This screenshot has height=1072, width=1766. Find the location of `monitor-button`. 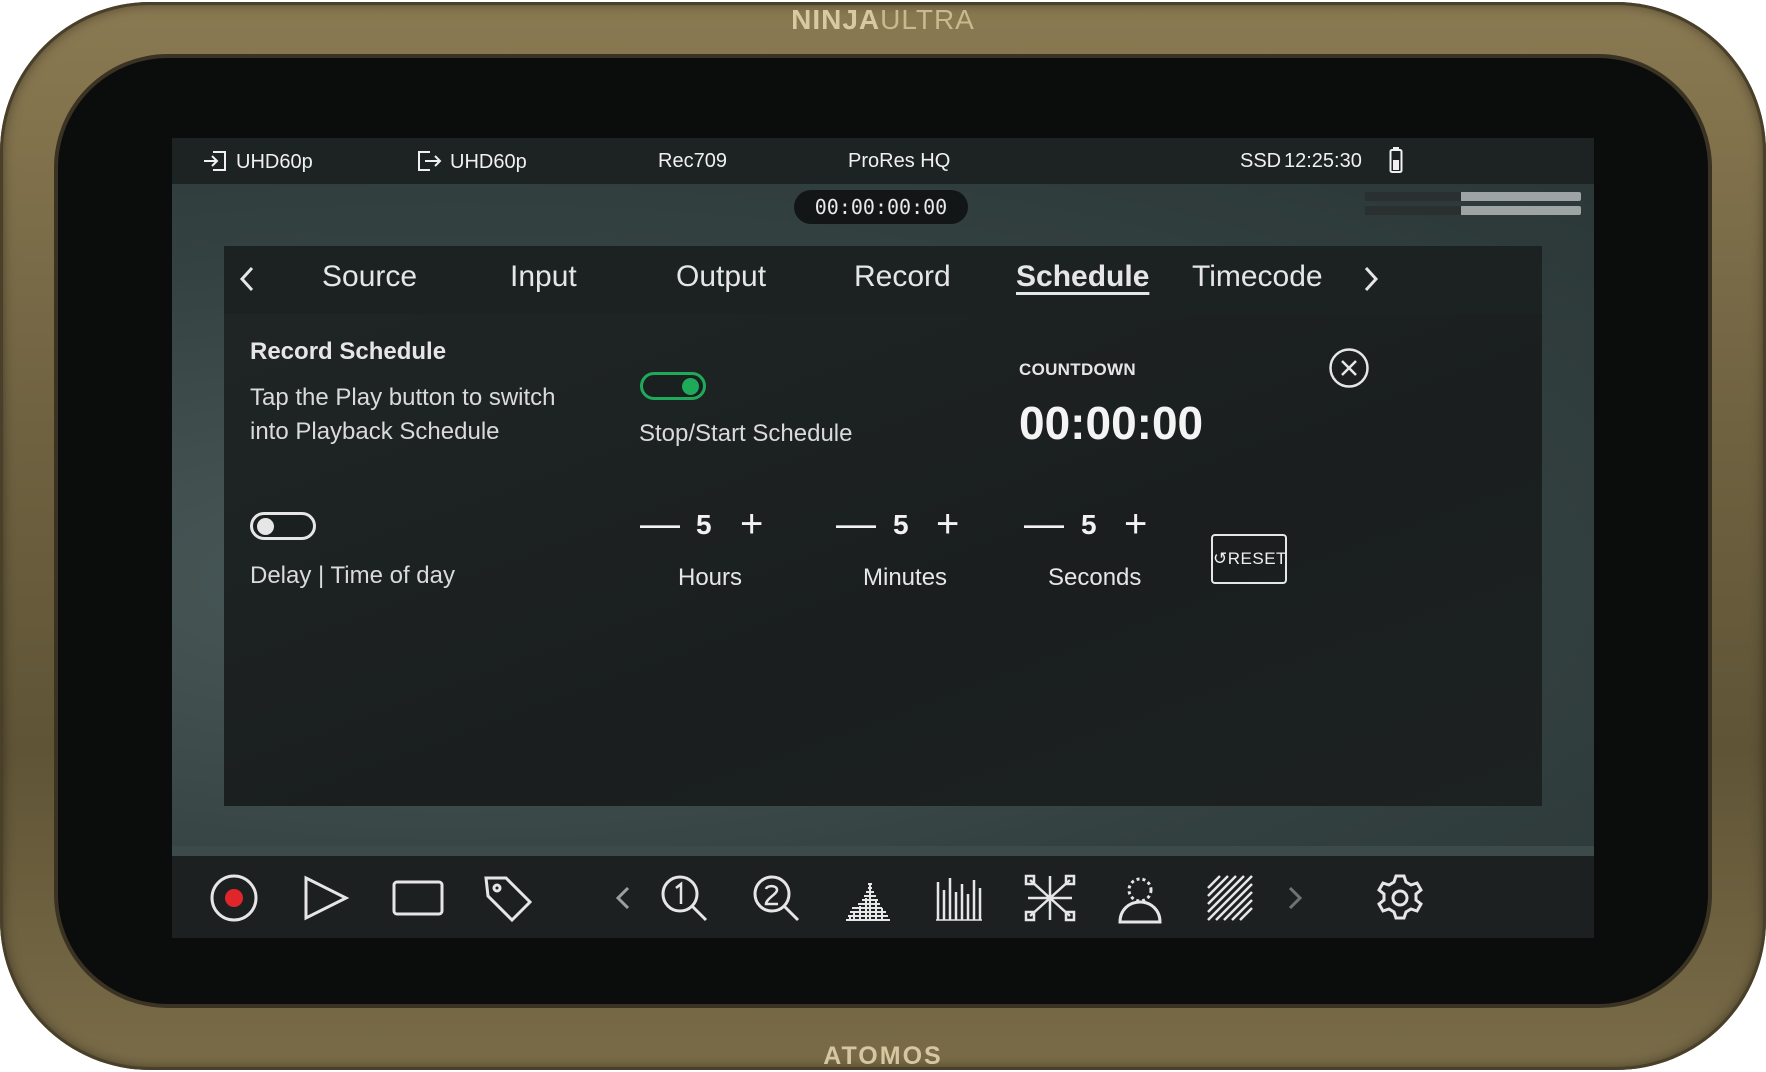

monitor-button is located at coordinates (418, 898).